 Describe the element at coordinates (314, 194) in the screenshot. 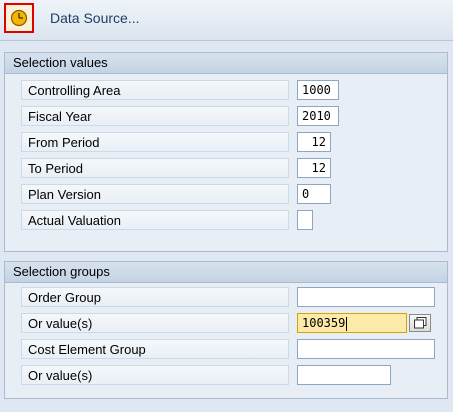

I see `plan-version-field: 0` at that location.